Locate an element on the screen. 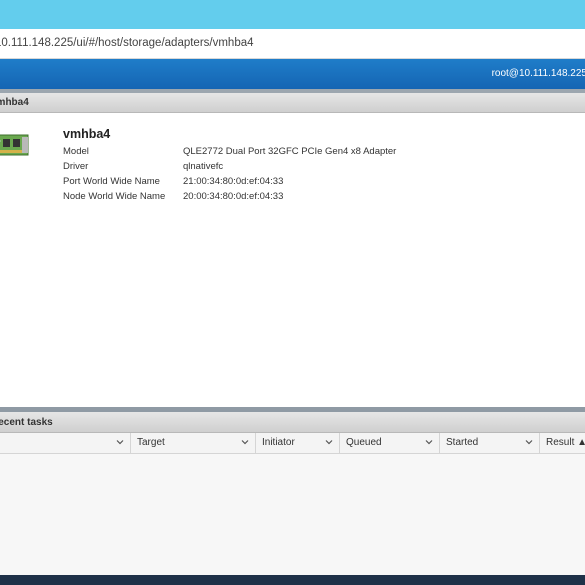  bottom-bar is located at coordinates (292, 580).